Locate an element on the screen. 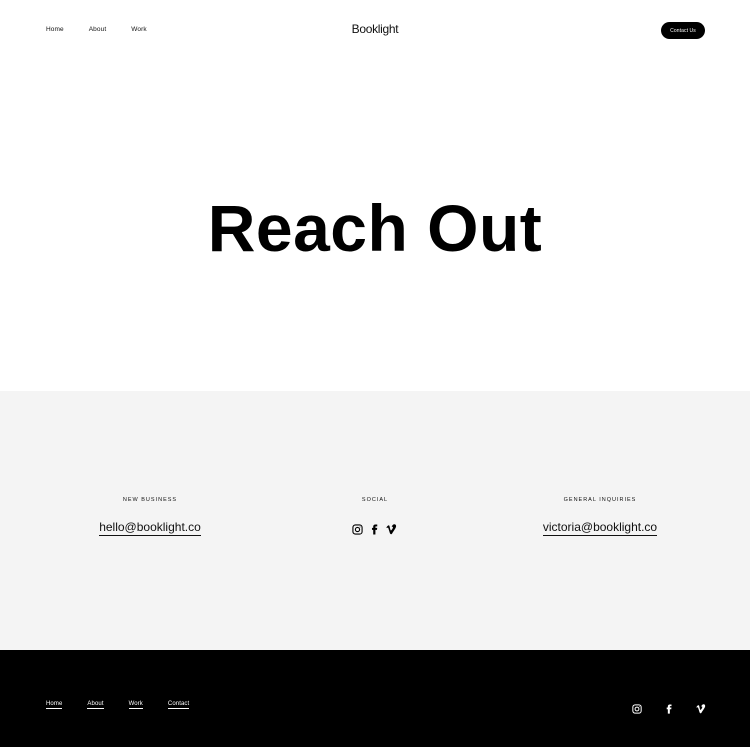 This screenshot has height=747, width=750. footer-about-link: About is located at coordinates (95, 705).